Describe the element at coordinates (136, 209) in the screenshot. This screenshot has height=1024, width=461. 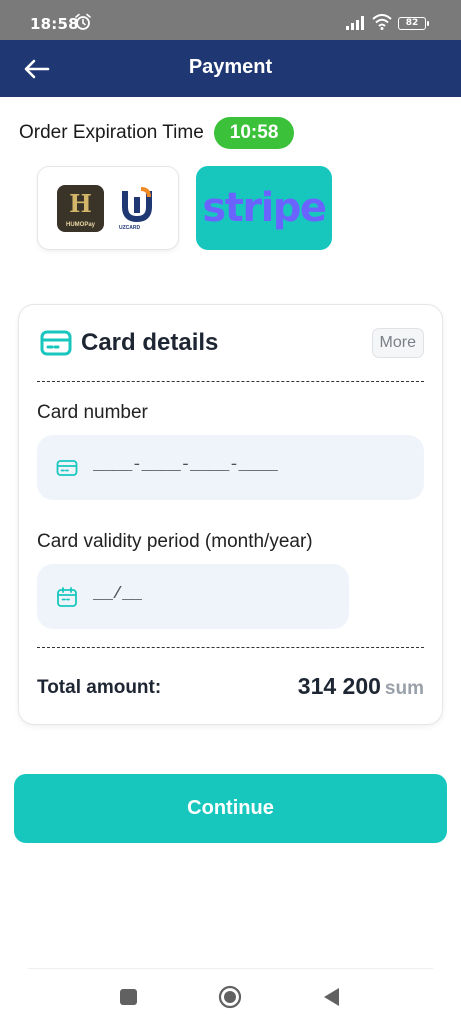
I see `uzcard-logo: UZCARD` at that location.